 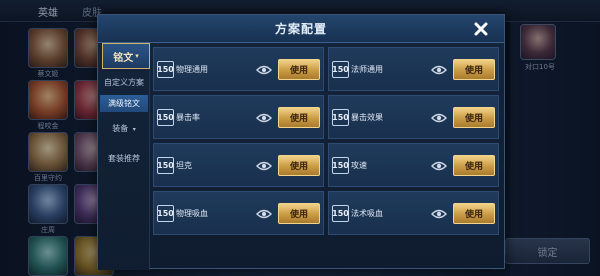 I want to click on preset-name: 攻速, so click(x=359, y=165).